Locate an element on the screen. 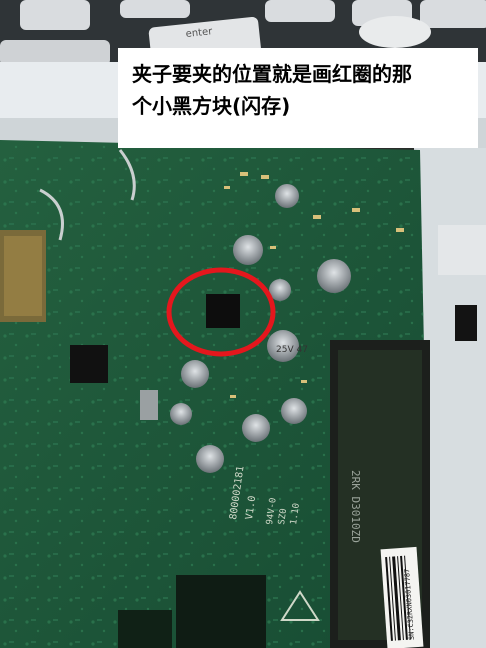 The image size is (486, 648). caption-line-2: 个小黑方块(闪存) is located at coordinates (211, 106).